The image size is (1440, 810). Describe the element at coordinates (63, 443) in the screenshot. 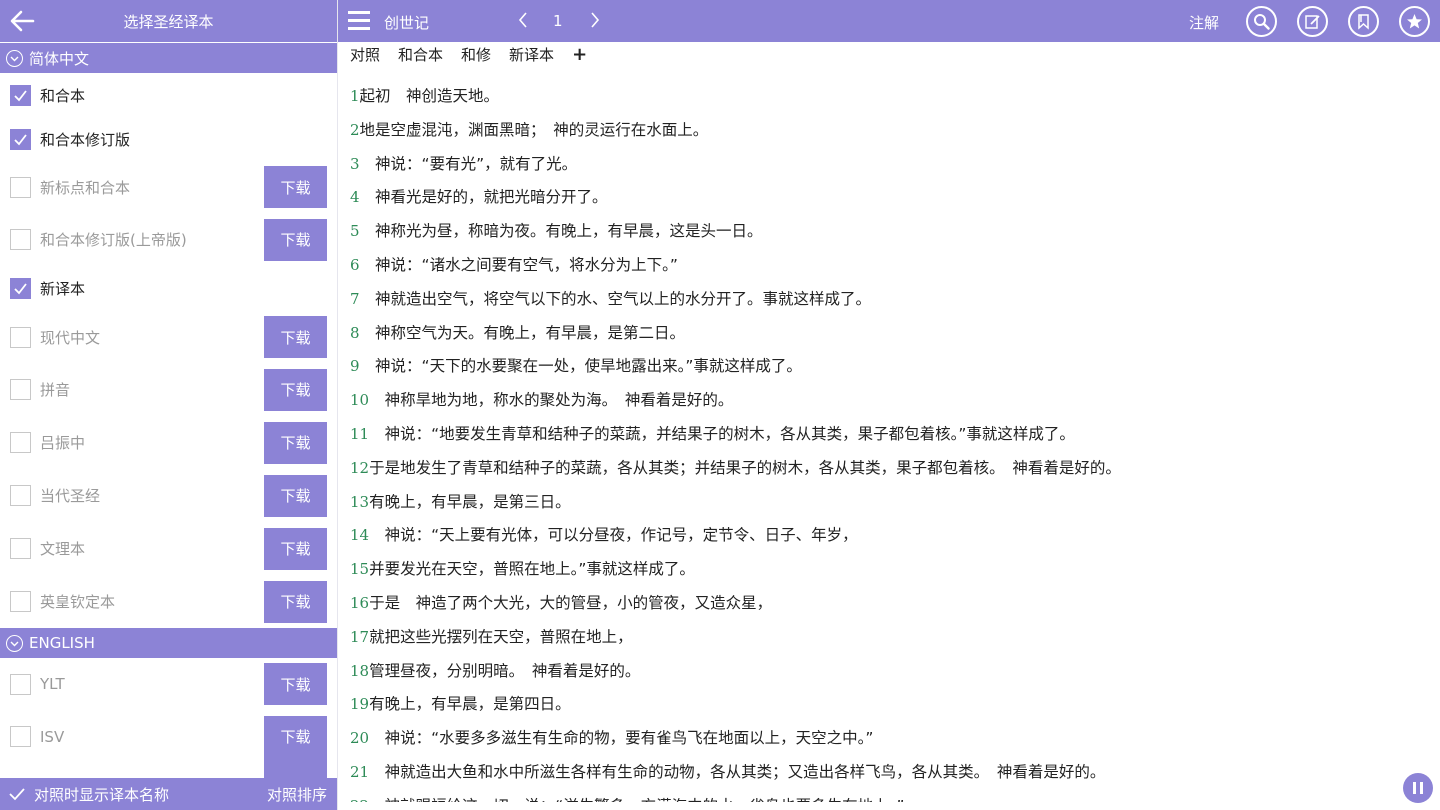

I see `version-label: 吕振中` at that location.